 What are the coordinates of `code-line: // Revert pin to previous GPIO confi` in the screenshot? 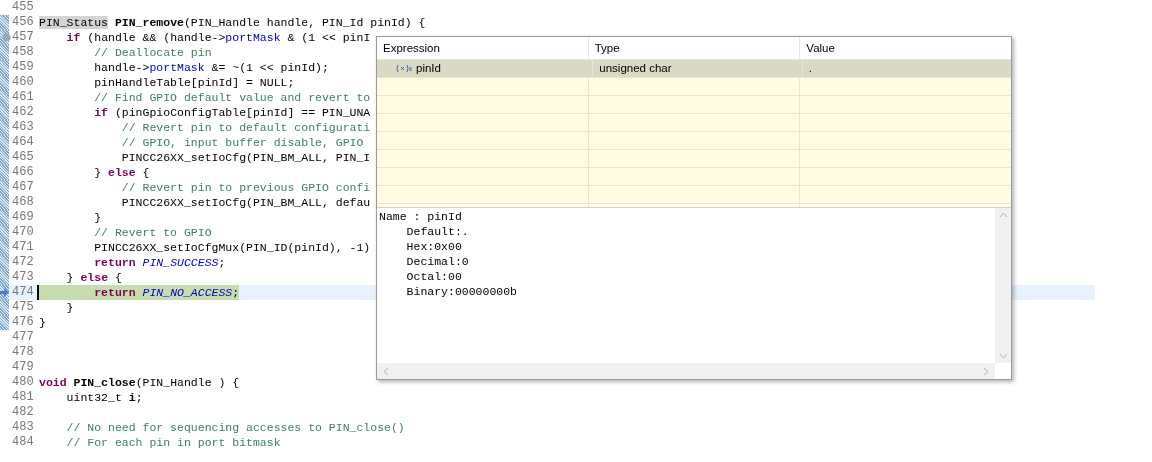 It's located at (245, 187).